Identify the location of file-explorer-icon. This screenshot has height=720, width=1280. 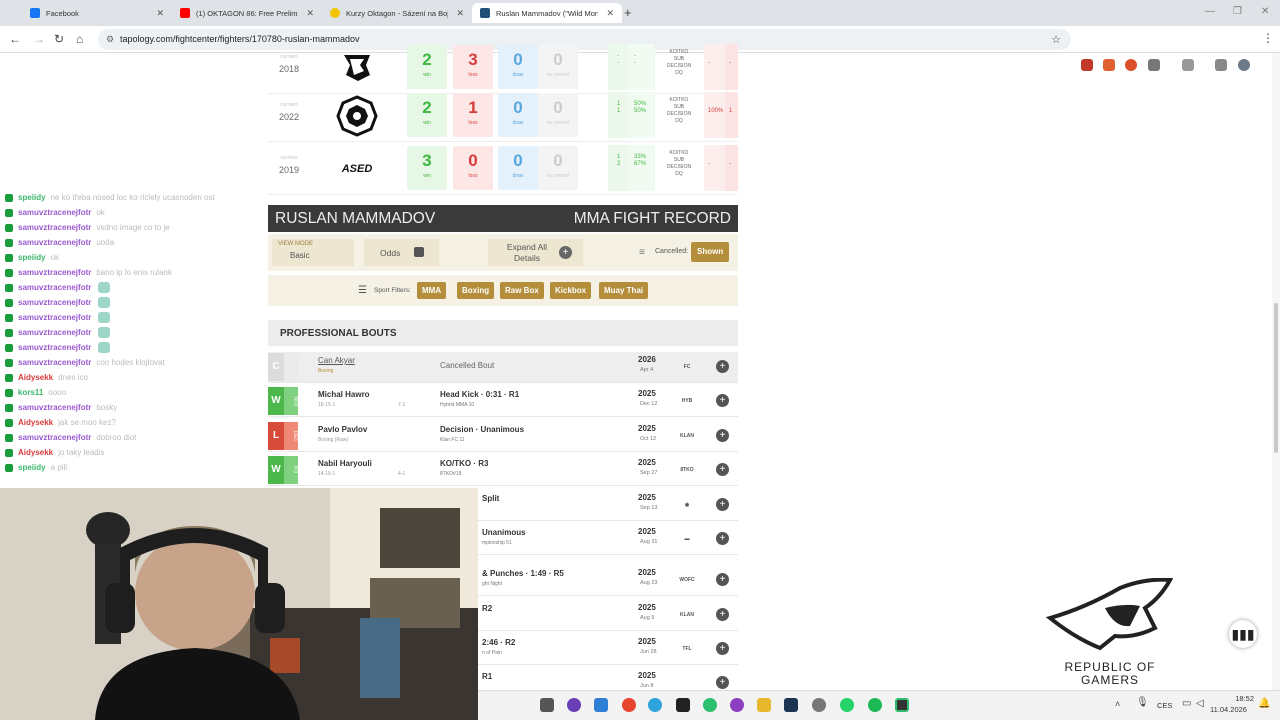
(764, 705).